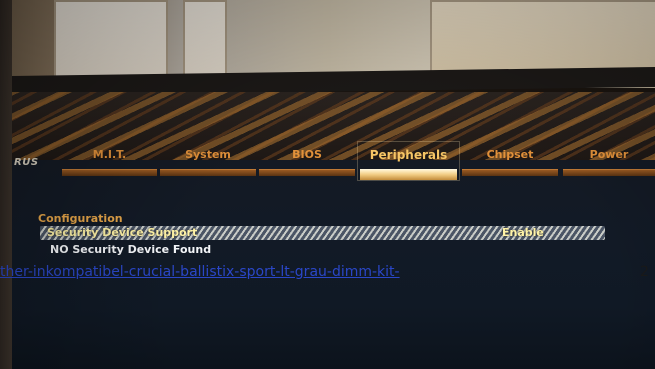 Image resolution: width=655 pixels, height=369 pixels. I want to click on tab-system: System, so click(208, 161).